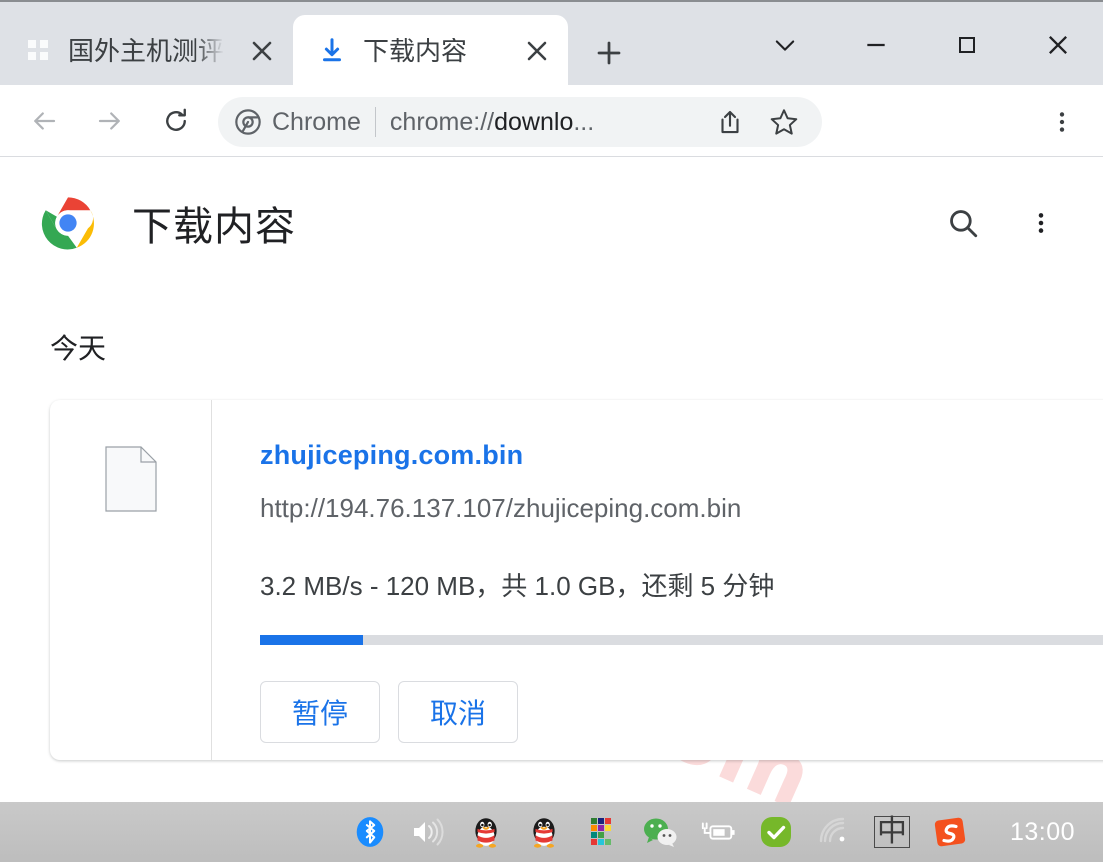 The height and width of the screenshot is (862, 1103). What do you see at coordinates (602, 832) in the screenshot?
I see `color-grid-icon` at bounding box center [602, 832].